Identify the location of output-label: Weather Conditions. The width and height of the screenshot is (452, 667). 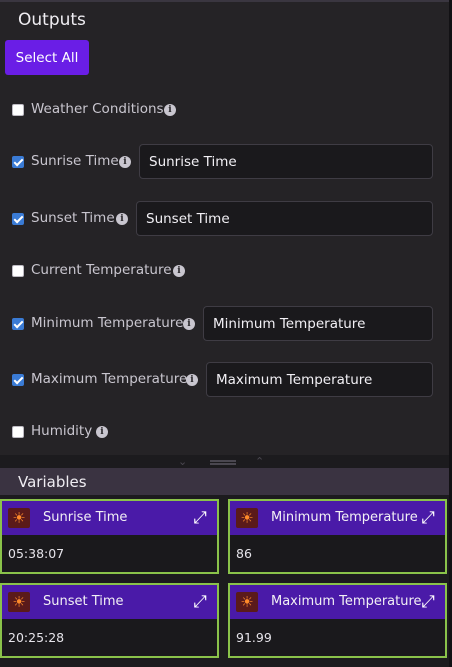
(97, 109).